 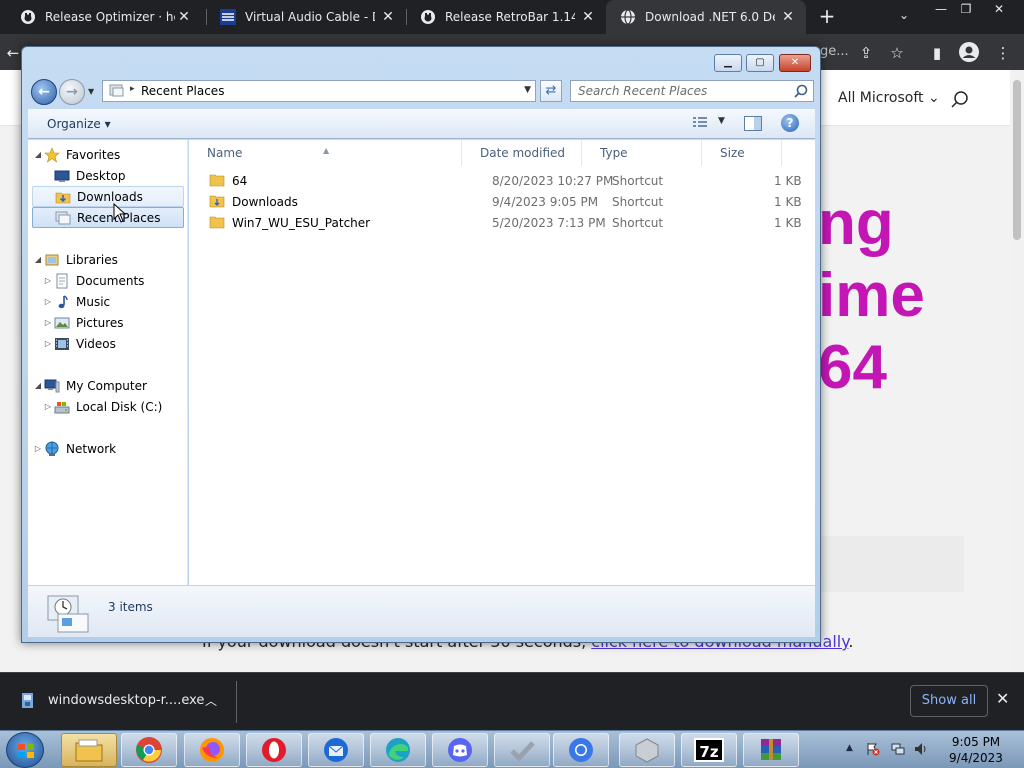 What do you see at coordinates (966, 9) in the screenshot?
I see `restore-icon: ❐` at bounding box center [966, 9].